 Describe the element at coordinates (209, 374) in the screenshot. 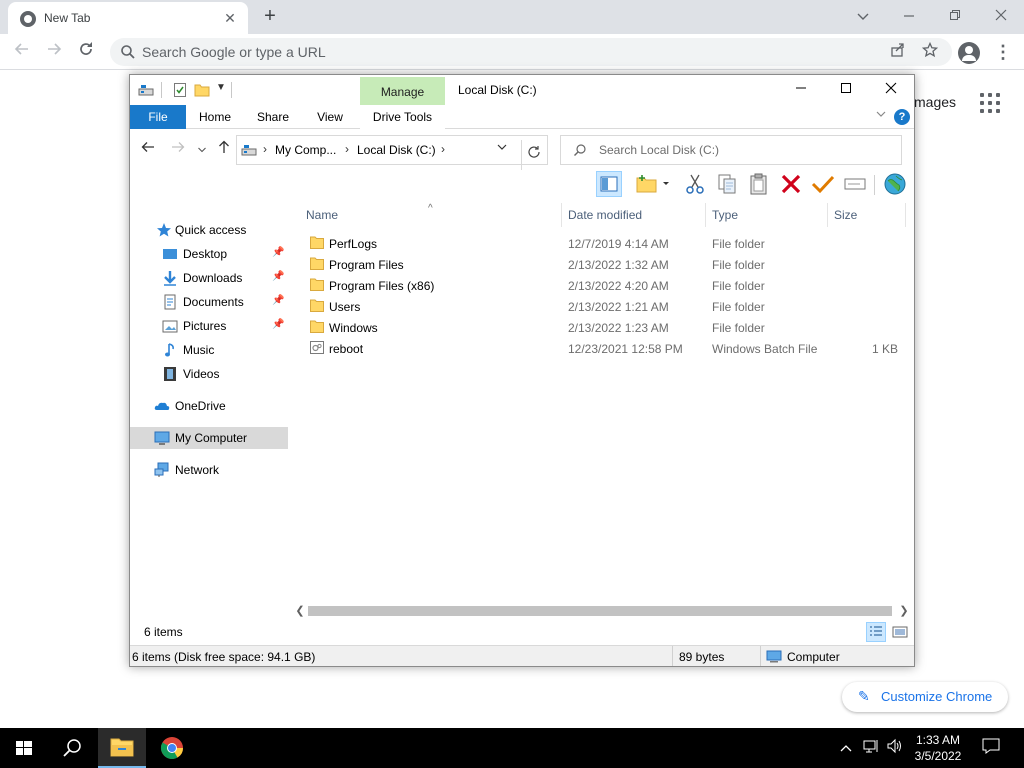

I see `nav-videos: Videos` at that location.